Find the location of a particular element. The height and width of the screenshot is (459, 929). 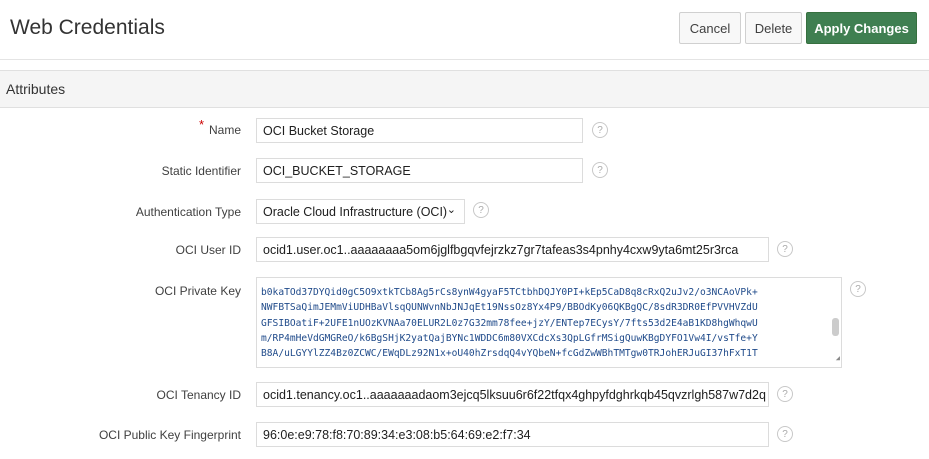

oci-private-key-label: OCI Private Key is located at coordinates (197, 291).